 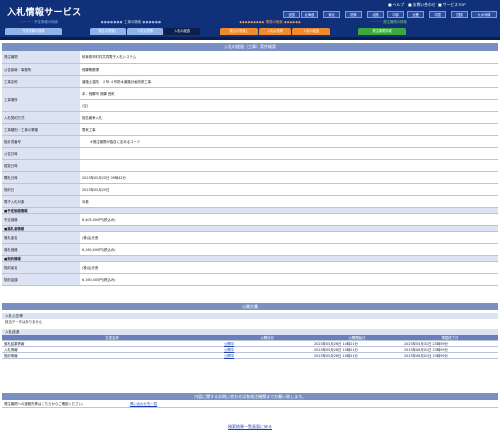 I want to click on detail-label: 入札契約方式, so click(x=41, y=117).